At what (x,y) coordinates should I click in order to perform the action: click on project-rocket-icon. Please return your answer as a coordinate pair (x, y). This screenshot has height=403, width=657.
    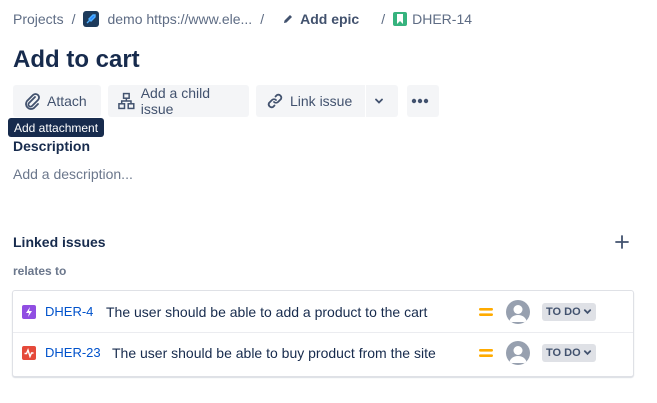
    Looking at the image, I should click on (91, 19).